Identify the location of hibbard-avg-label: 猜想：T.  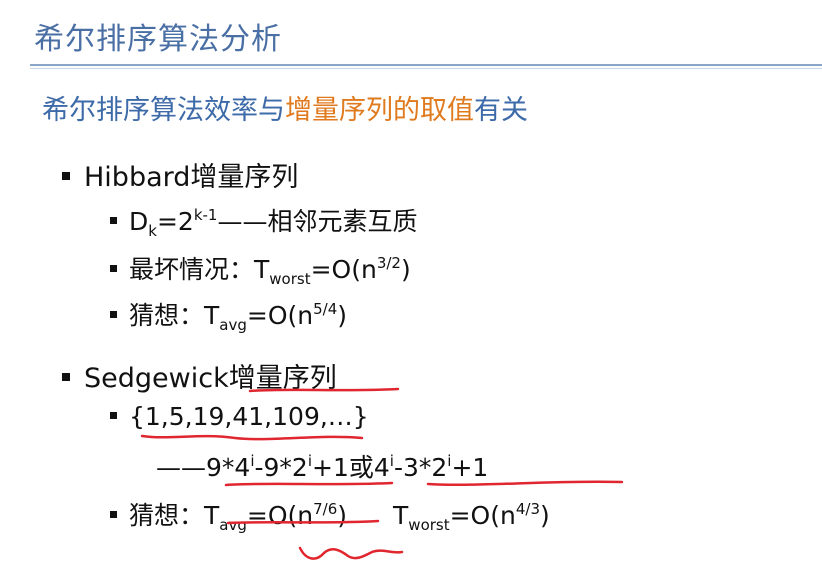
(174, 315).